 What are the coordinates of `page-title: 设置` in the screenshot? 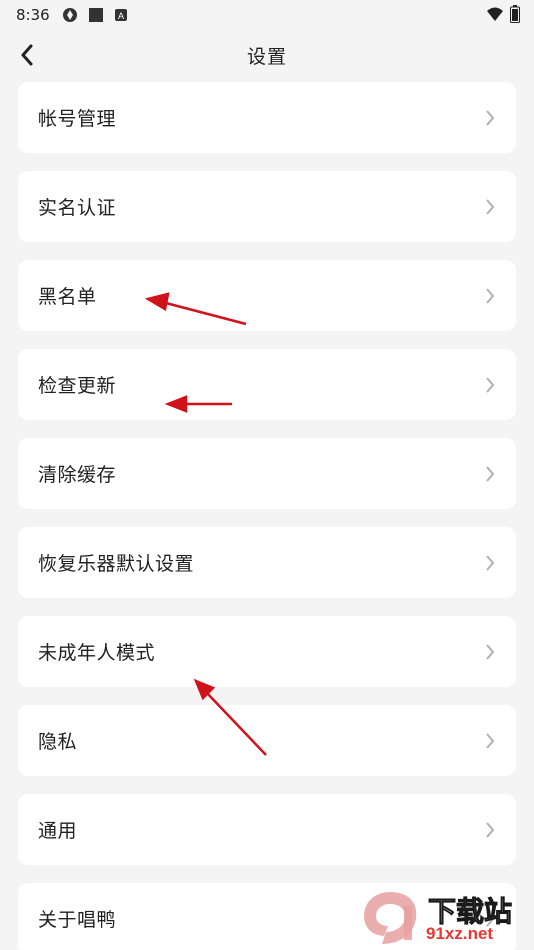 It's located at (266, 56).